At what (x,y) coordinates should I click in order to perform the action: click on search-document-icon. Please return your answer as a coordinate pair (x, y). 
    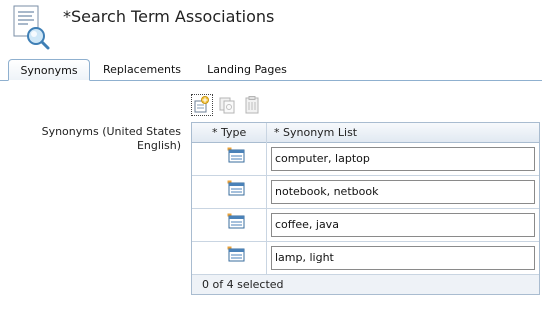
    Looking at the image, I should click on (32, 27).